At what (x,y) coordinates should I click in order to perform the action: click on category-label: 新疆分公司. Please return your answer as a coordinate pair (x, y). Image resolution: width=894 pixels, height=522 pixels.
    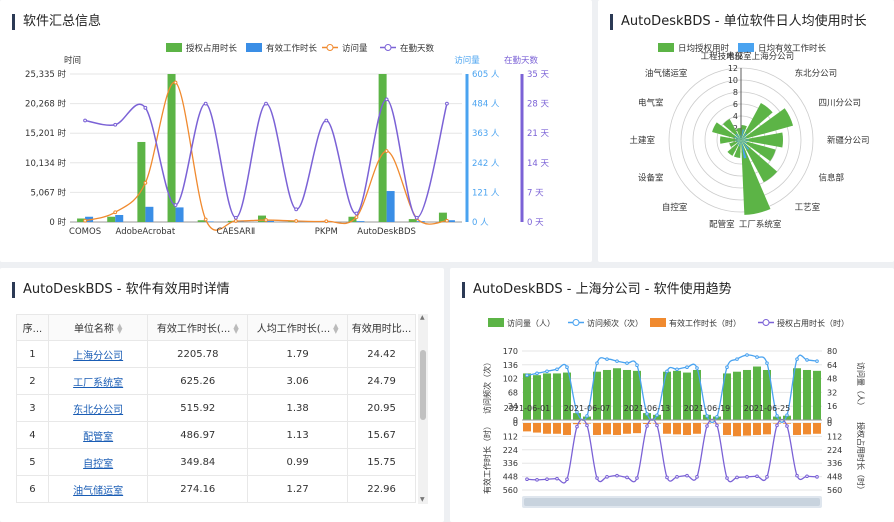
    Looking at the image, I should click on (848, 140).